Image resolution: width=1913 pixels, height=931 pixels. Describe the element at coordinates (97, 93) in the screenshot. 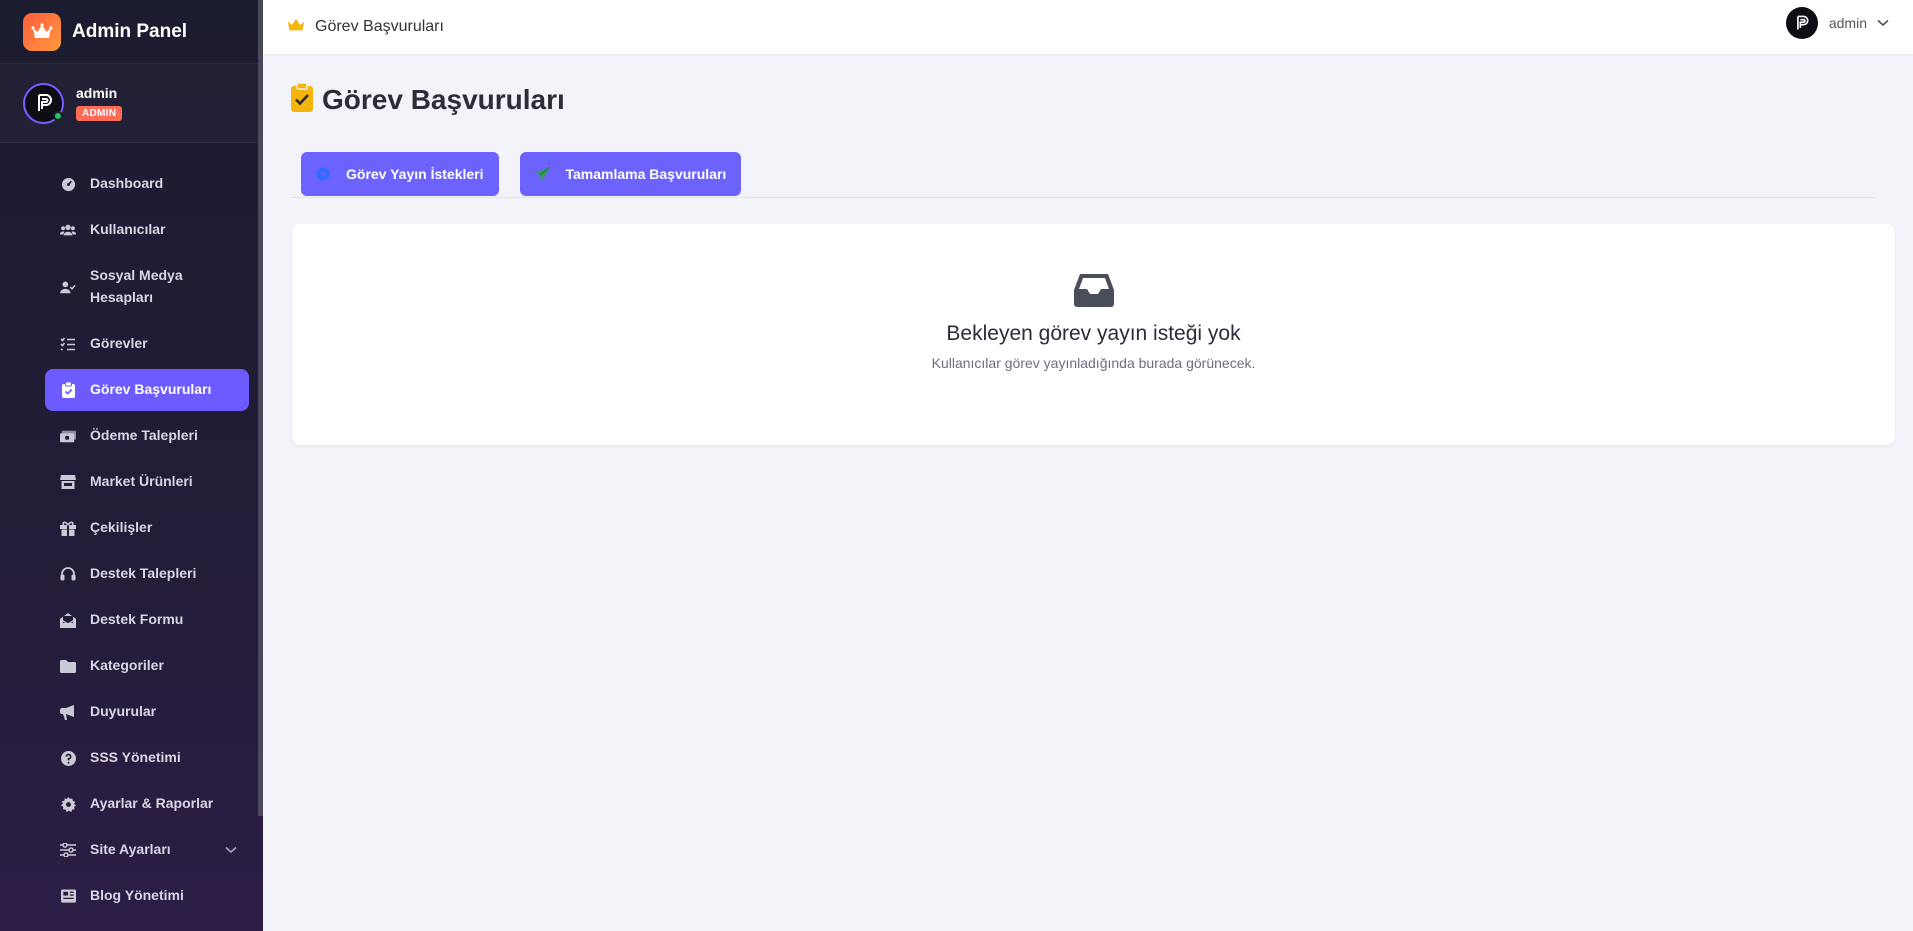

I see `user-name: admin` at that location.